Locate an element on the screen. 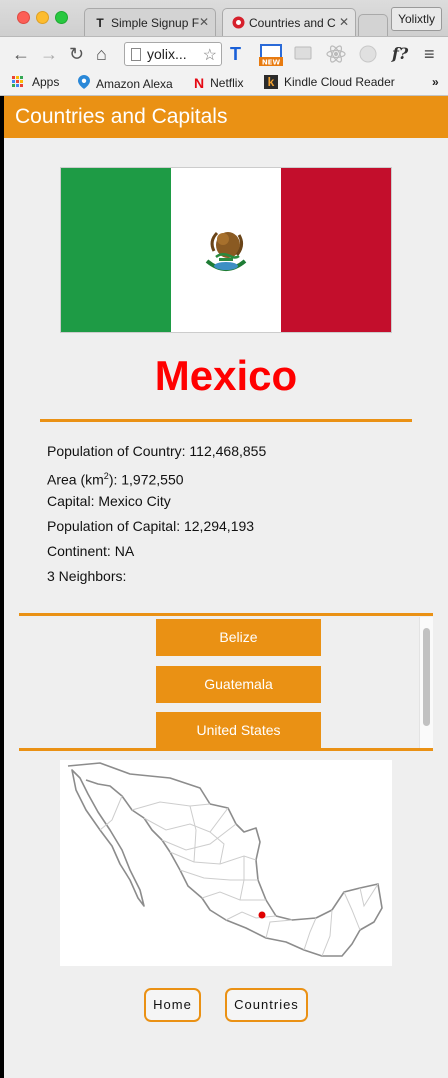 This screenshot has width=448, height=1078. country-flag is located at coordinates (226, 250).